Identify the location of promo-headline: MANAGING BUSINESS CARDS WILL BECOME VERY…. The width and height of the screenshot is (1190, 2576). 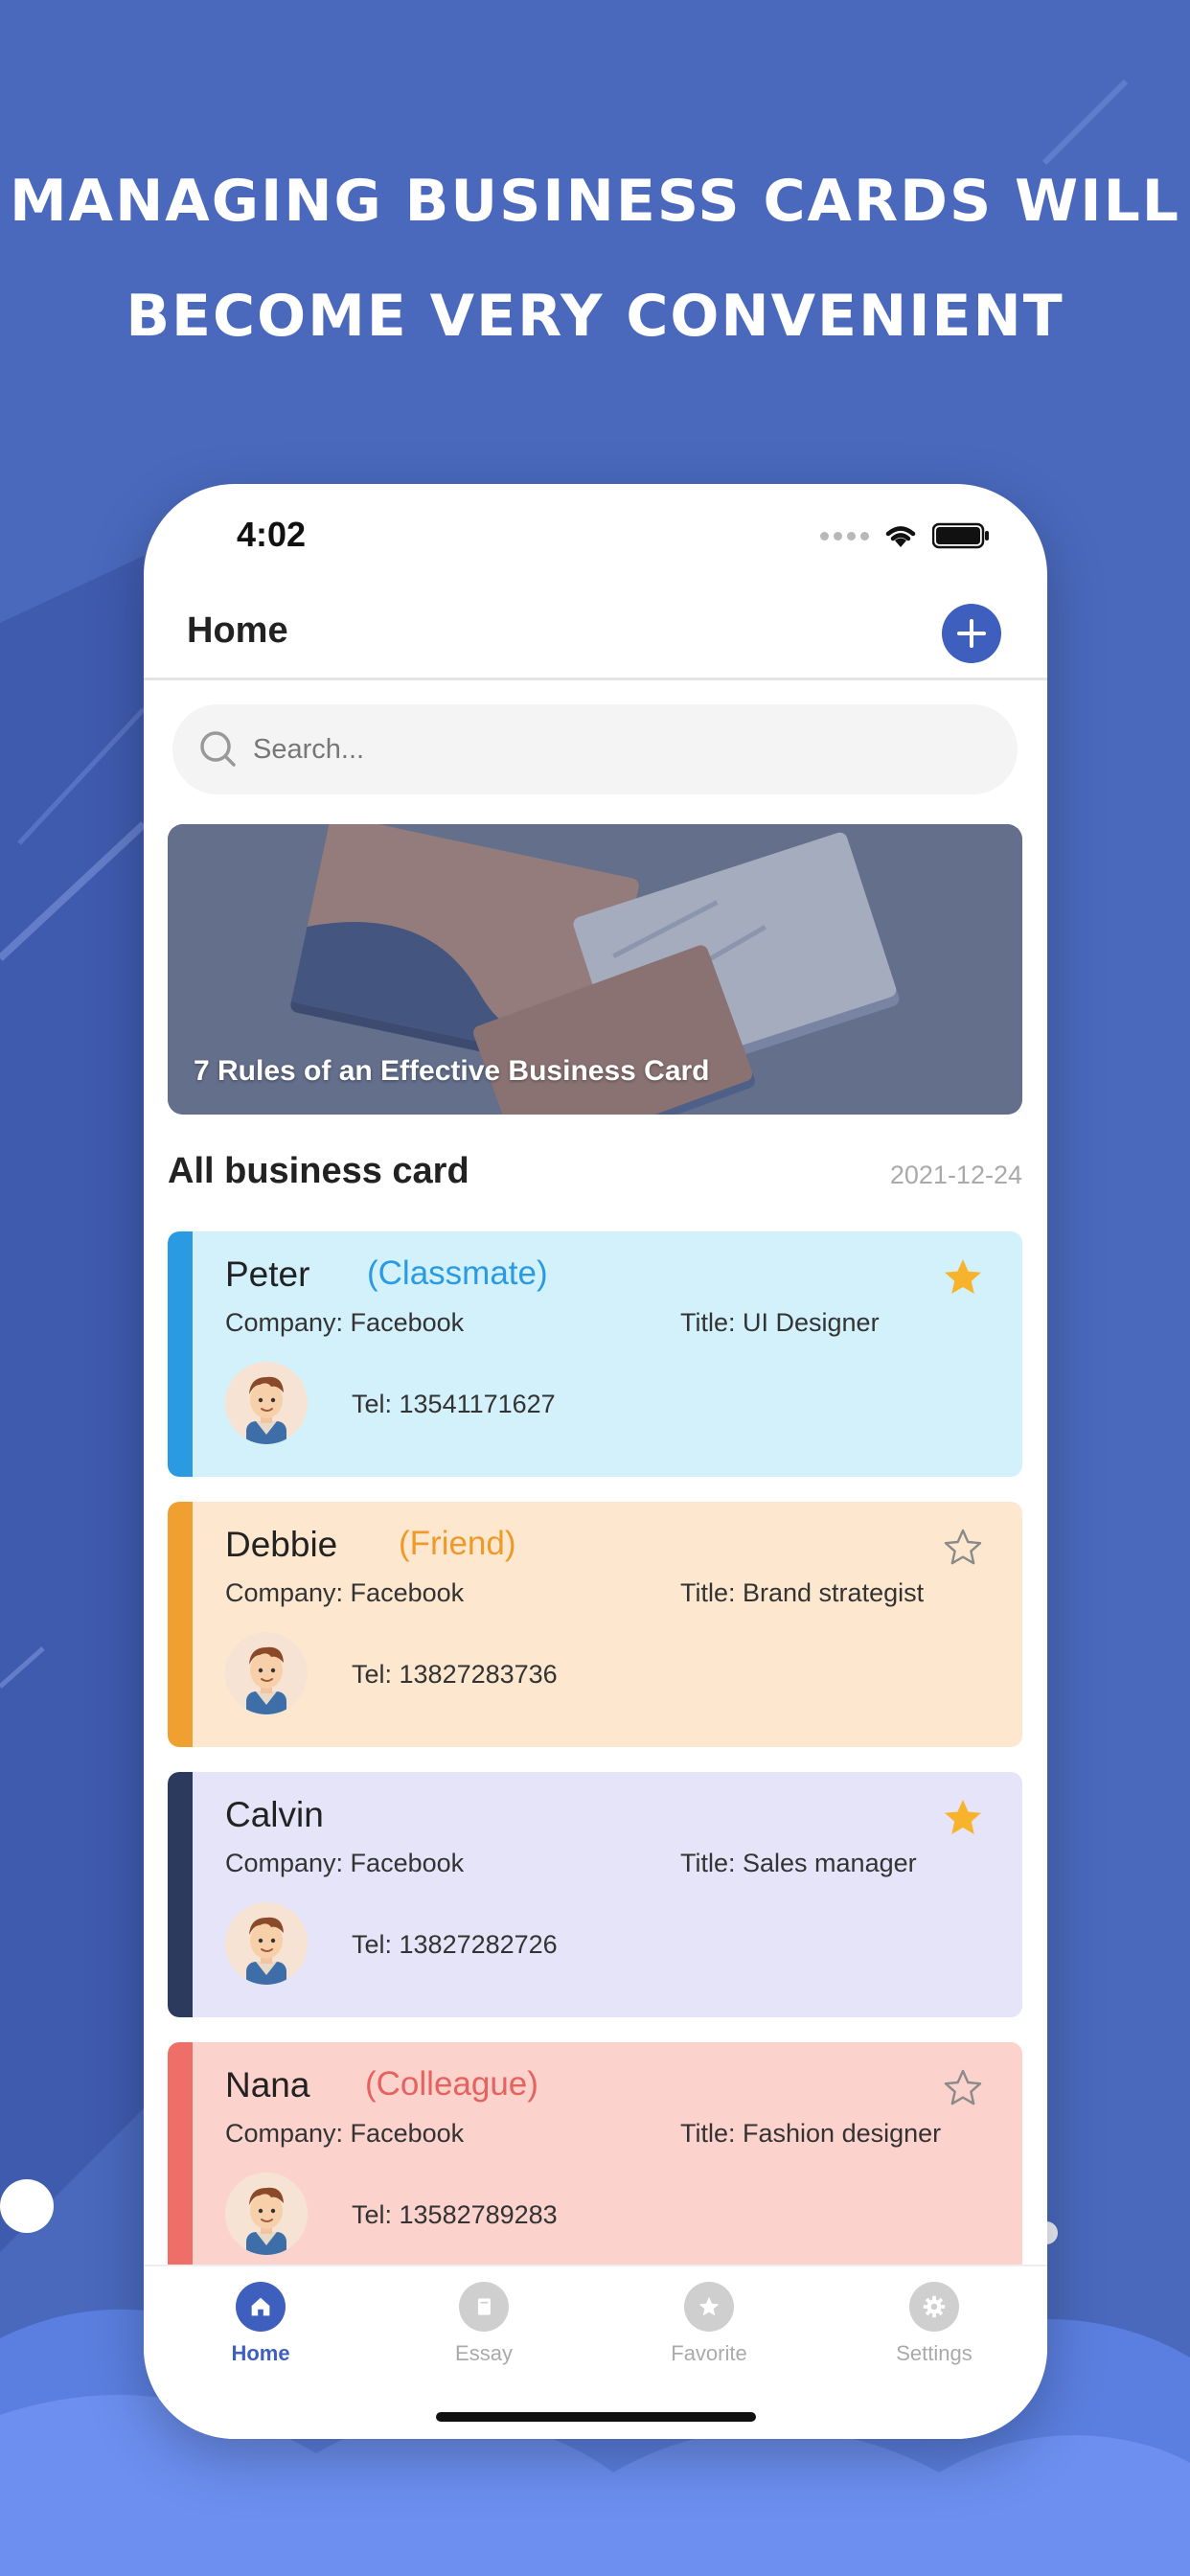
(595, 259).